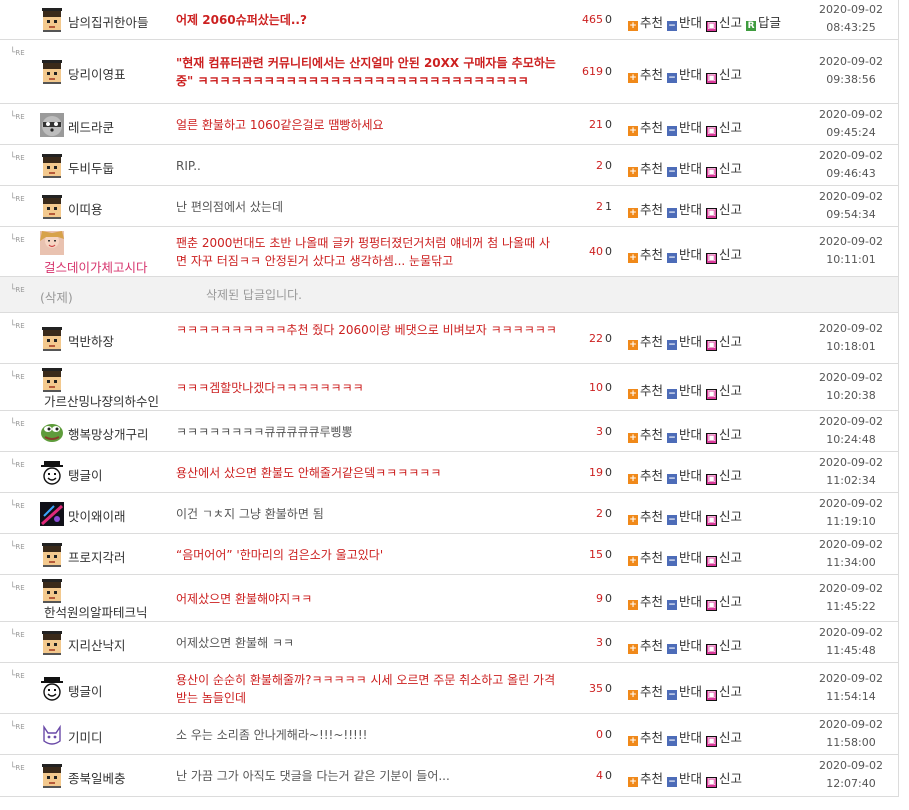 Image resolution: width=909 pixels, height=810 pixels. What do you see at coordinates (97, 73) in the screenshot?
I see `author-nickname: 당리이영표` at bounding box center [97, 73].